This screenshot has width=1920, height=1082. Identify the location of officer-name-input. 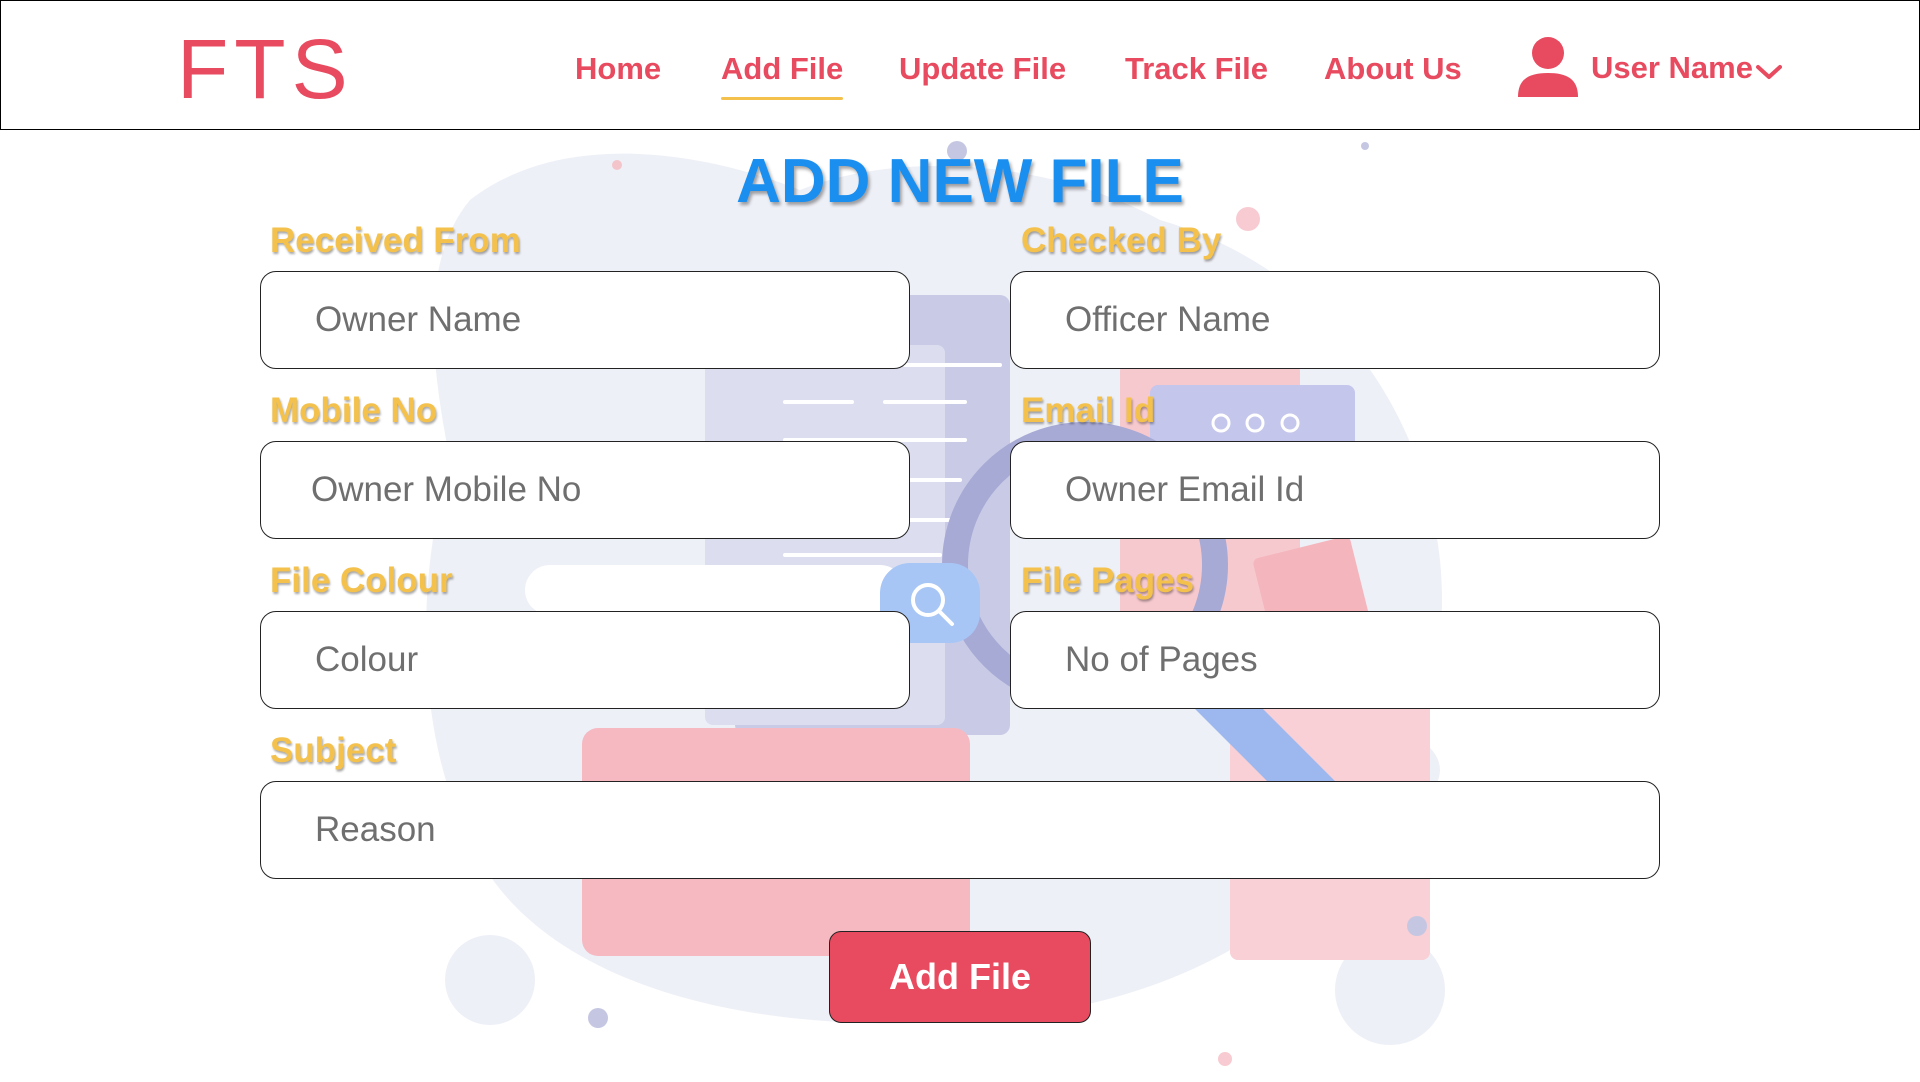
(1335, 320).